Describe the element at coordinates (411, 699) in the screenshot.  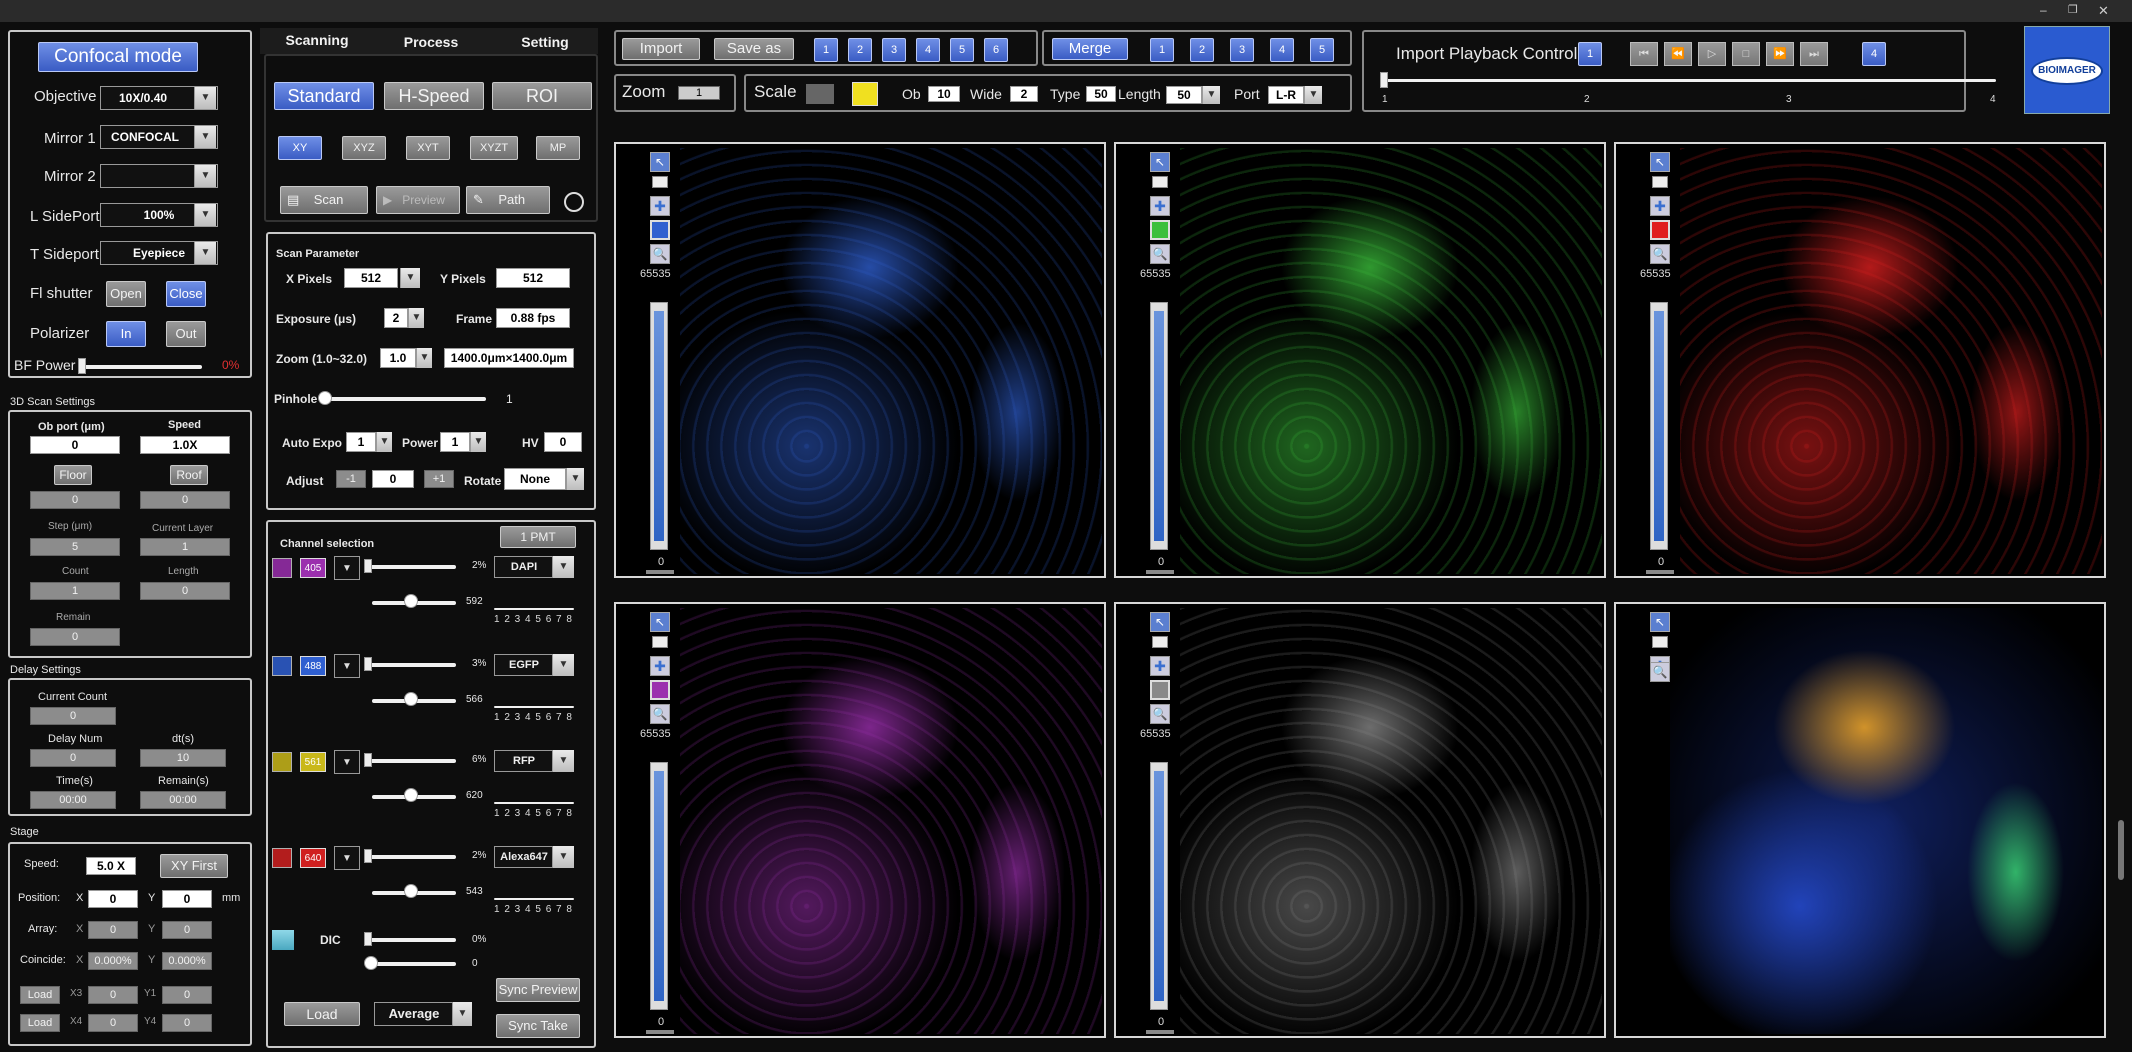
I see `channel-gain-handle` at that location.